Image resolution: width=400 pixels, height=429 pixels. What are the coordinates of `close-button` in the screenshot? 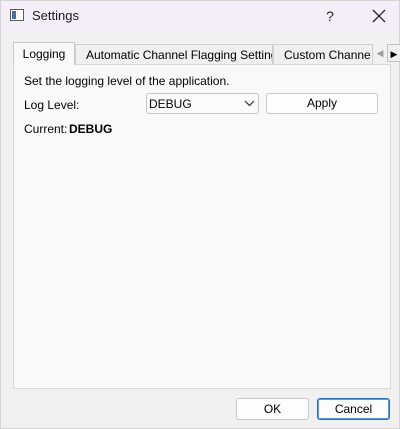 It's located at (379, 16).